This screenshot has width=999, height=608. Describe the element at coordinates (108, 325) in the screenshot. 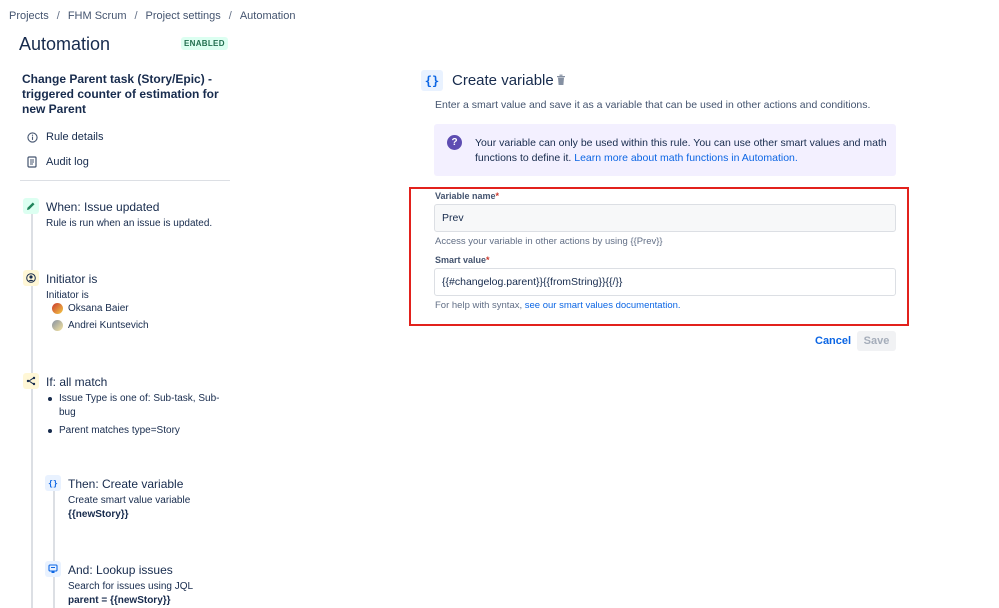

I see `user-name: Andrei Kuntsevich` at that location.